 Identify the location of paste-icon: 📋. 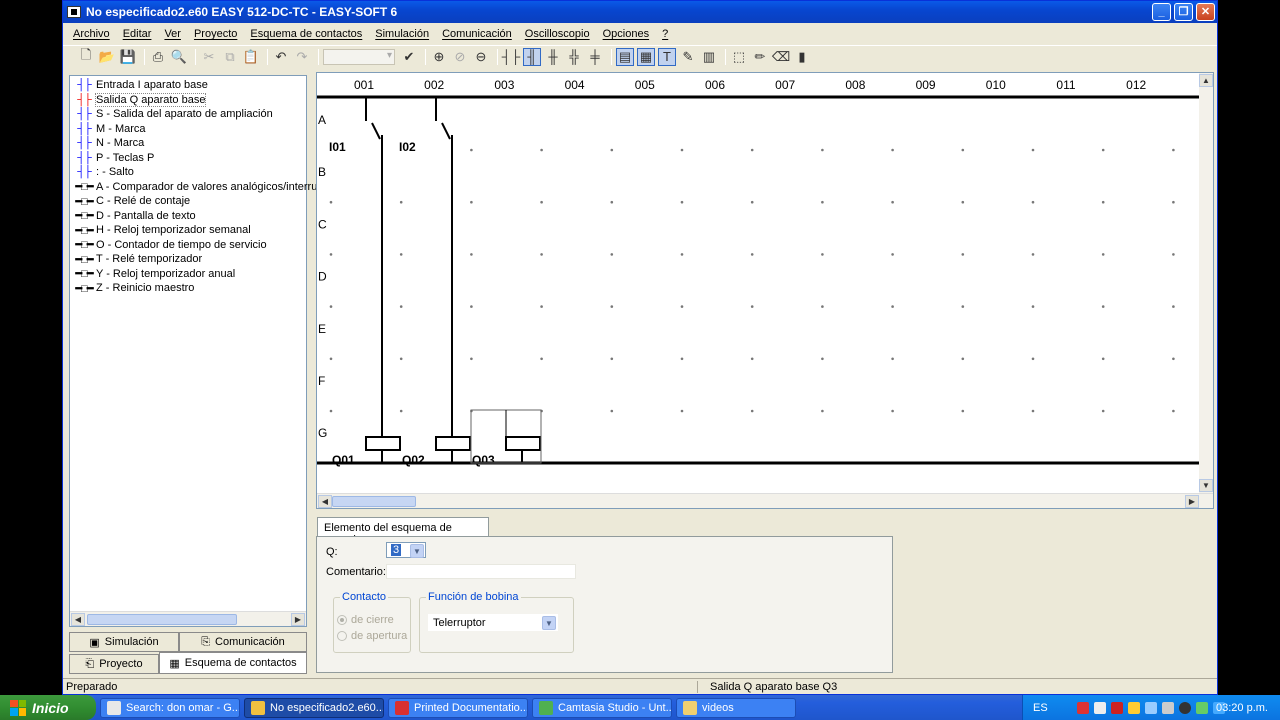
(251, 57).